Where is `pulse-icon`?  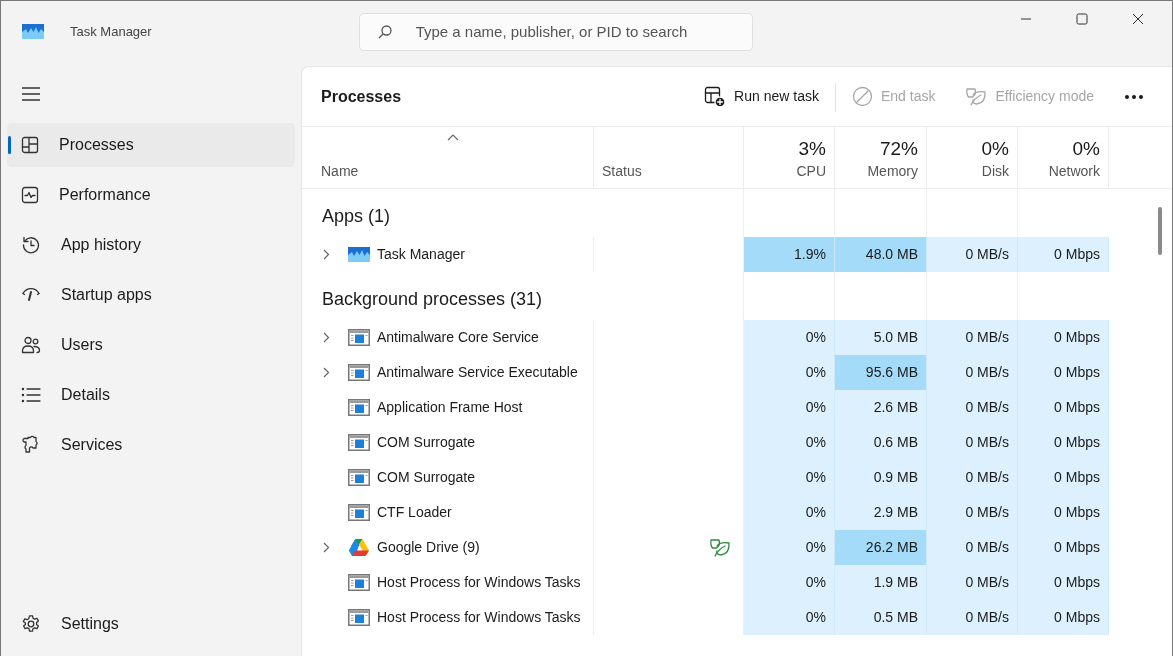 pulse-icon is located at coordinates (30, 195).